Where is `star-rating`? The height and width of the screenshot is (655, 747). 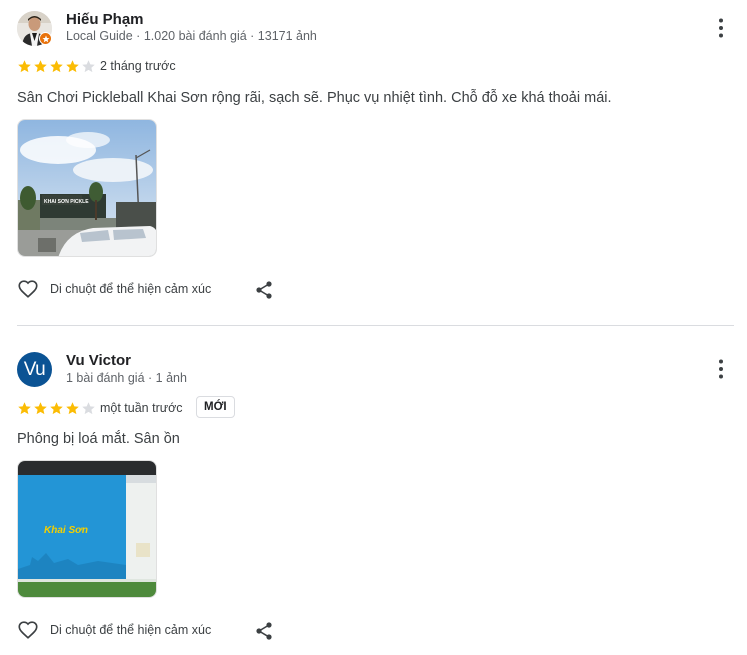 star-rating is located at coordinates (56, 408).